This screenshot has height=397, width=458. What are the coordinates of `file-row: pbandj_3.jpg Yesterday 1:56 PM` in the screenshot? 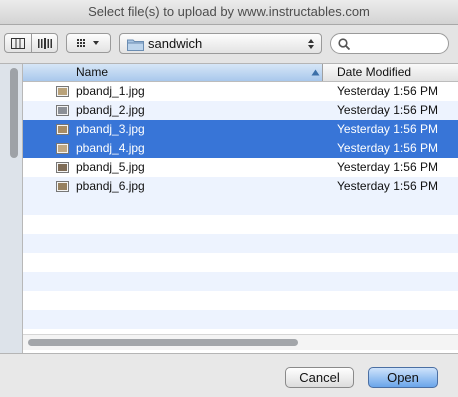 It's located at (240, 129).